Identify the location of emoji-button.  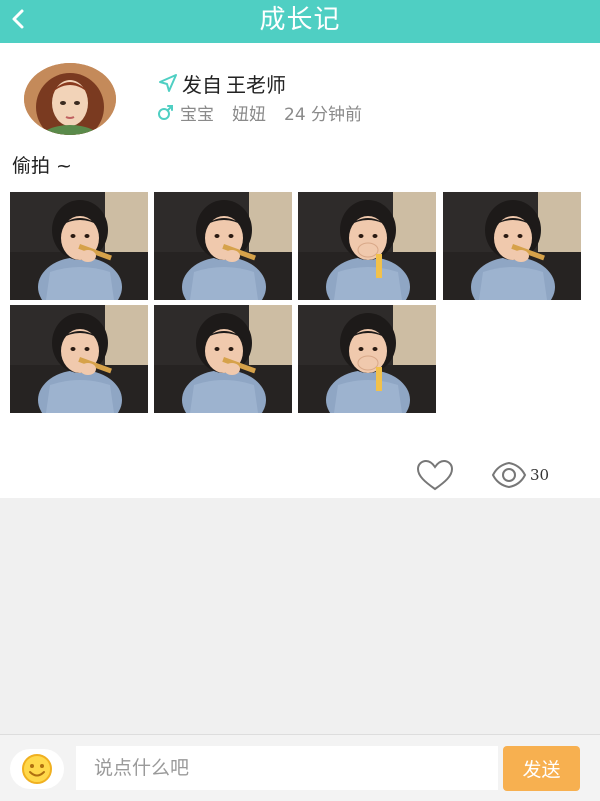
(37, 769).